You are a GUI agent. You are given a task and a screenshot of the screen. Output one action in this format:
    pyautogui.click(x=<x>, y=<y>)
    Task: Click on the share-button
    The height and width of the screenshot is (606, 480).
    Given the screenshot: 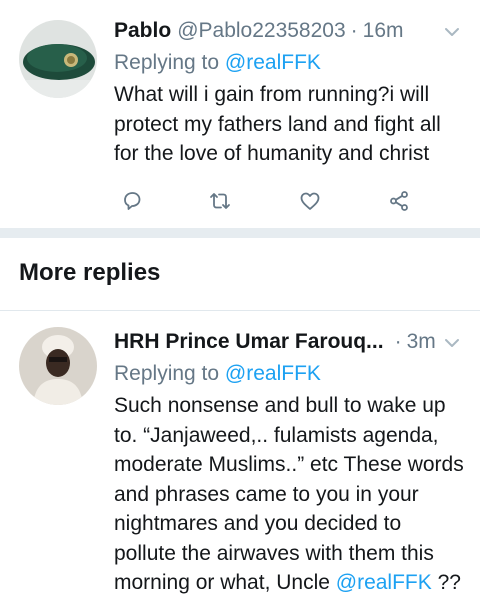 What is the action you would take?
    pyautogui.click(x=399, y=201)
    